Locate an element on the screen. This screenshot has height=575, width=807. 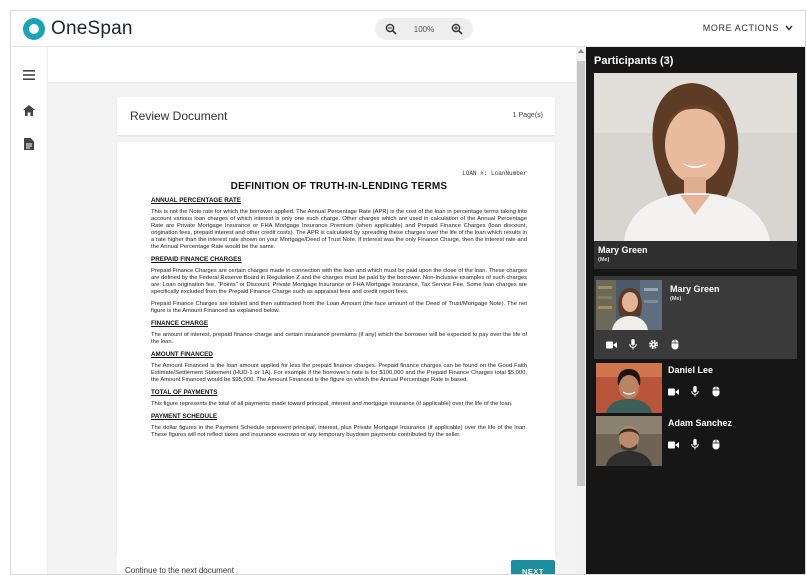
section-heading: FINANCE CHARGE is located at coordinates (180, 323).